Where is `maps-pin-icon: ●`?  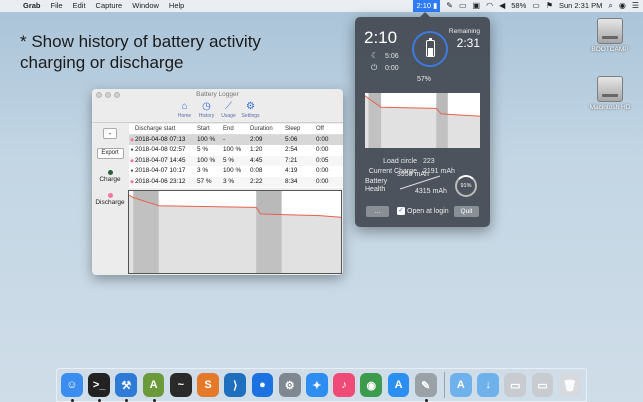 maps-pin-icon: ● is located at coordinates (262, 385).